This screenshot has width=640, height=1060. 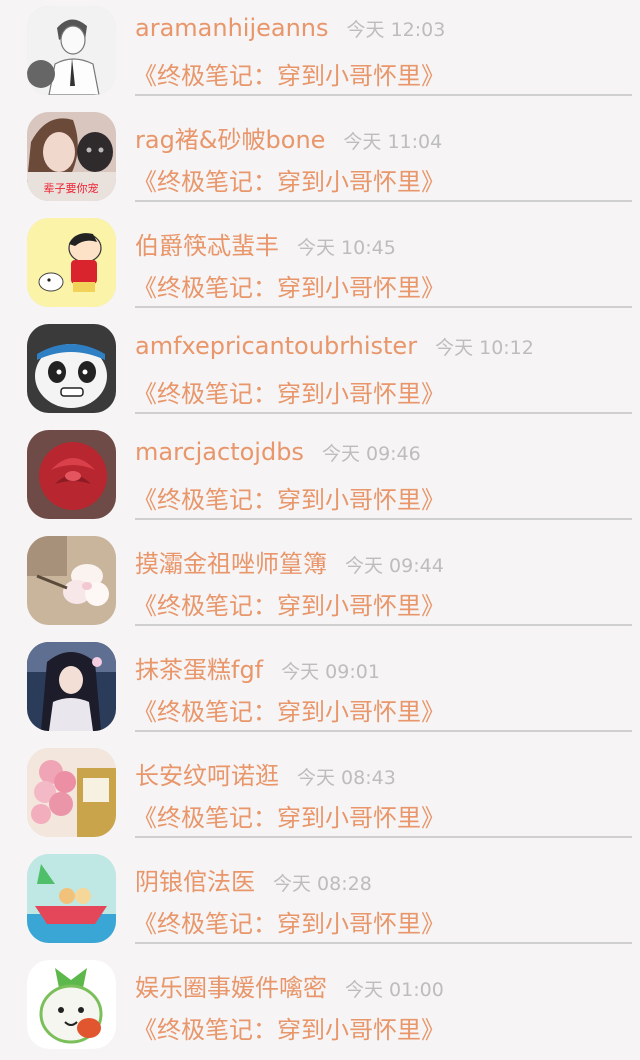 What do you see at coordinates (322, 884) in the screenshot?
I see `timestamp: 今天 08:28` at bounding box center [322, 884].